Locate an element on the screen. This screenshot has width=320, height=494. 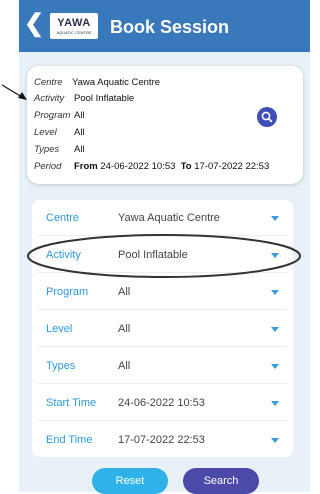
reset-button: Reset is located at coordinates (130, 481).